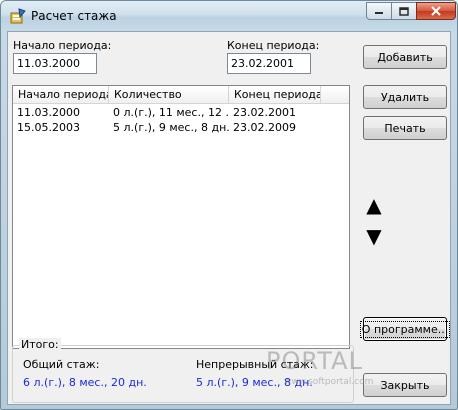 The width and height of the screenshot is (458, 410). What do you see at coordinates (48, 127) in the screenshot?
I see `cell-start: 15.05.2003` at bounding box center [48, 127].